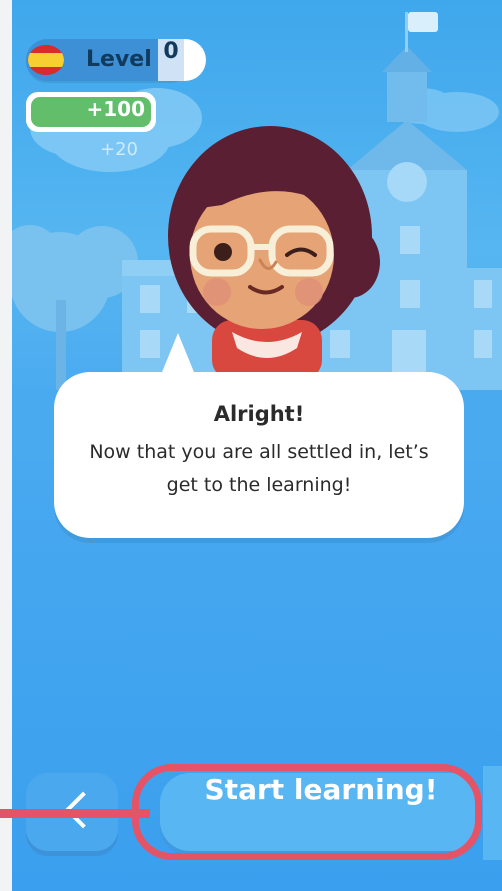 The height and width of the screenshot is (891, 502). I want to click on highlight-ring, so click(307, 812).